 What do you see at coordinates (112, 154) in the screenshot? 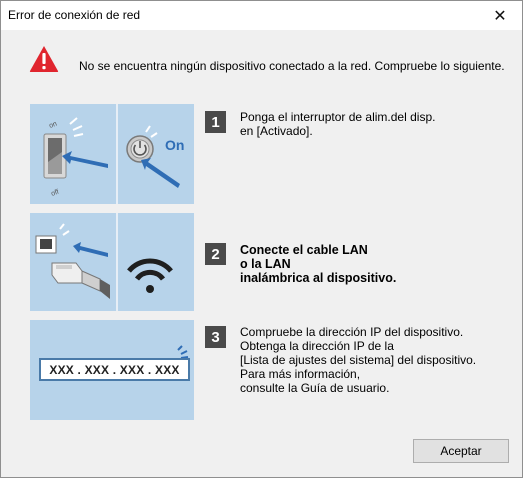
I see `step-1-illustration: on off On` at bounding box center [112, 154].